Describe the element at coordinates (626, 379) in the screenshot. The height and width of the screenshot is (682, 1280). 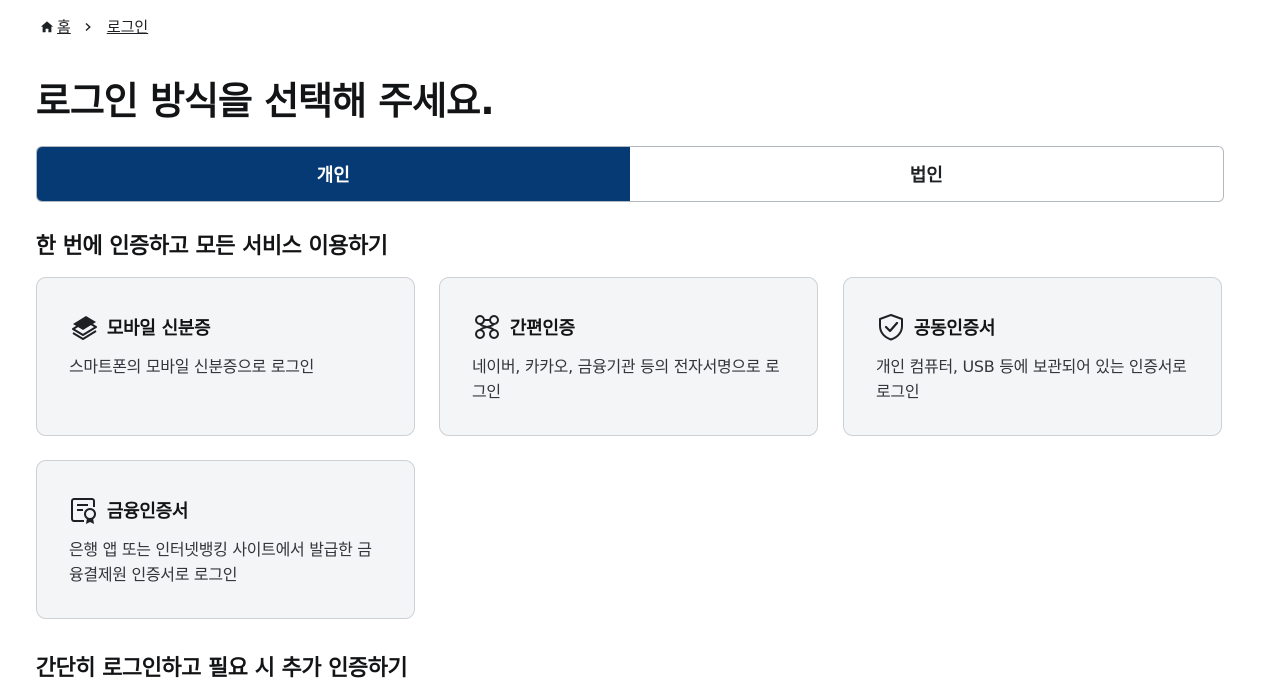
I see `card-description: 네이버, 카카오, 금융기관 등의 전자서명으로 로그인` at that location.